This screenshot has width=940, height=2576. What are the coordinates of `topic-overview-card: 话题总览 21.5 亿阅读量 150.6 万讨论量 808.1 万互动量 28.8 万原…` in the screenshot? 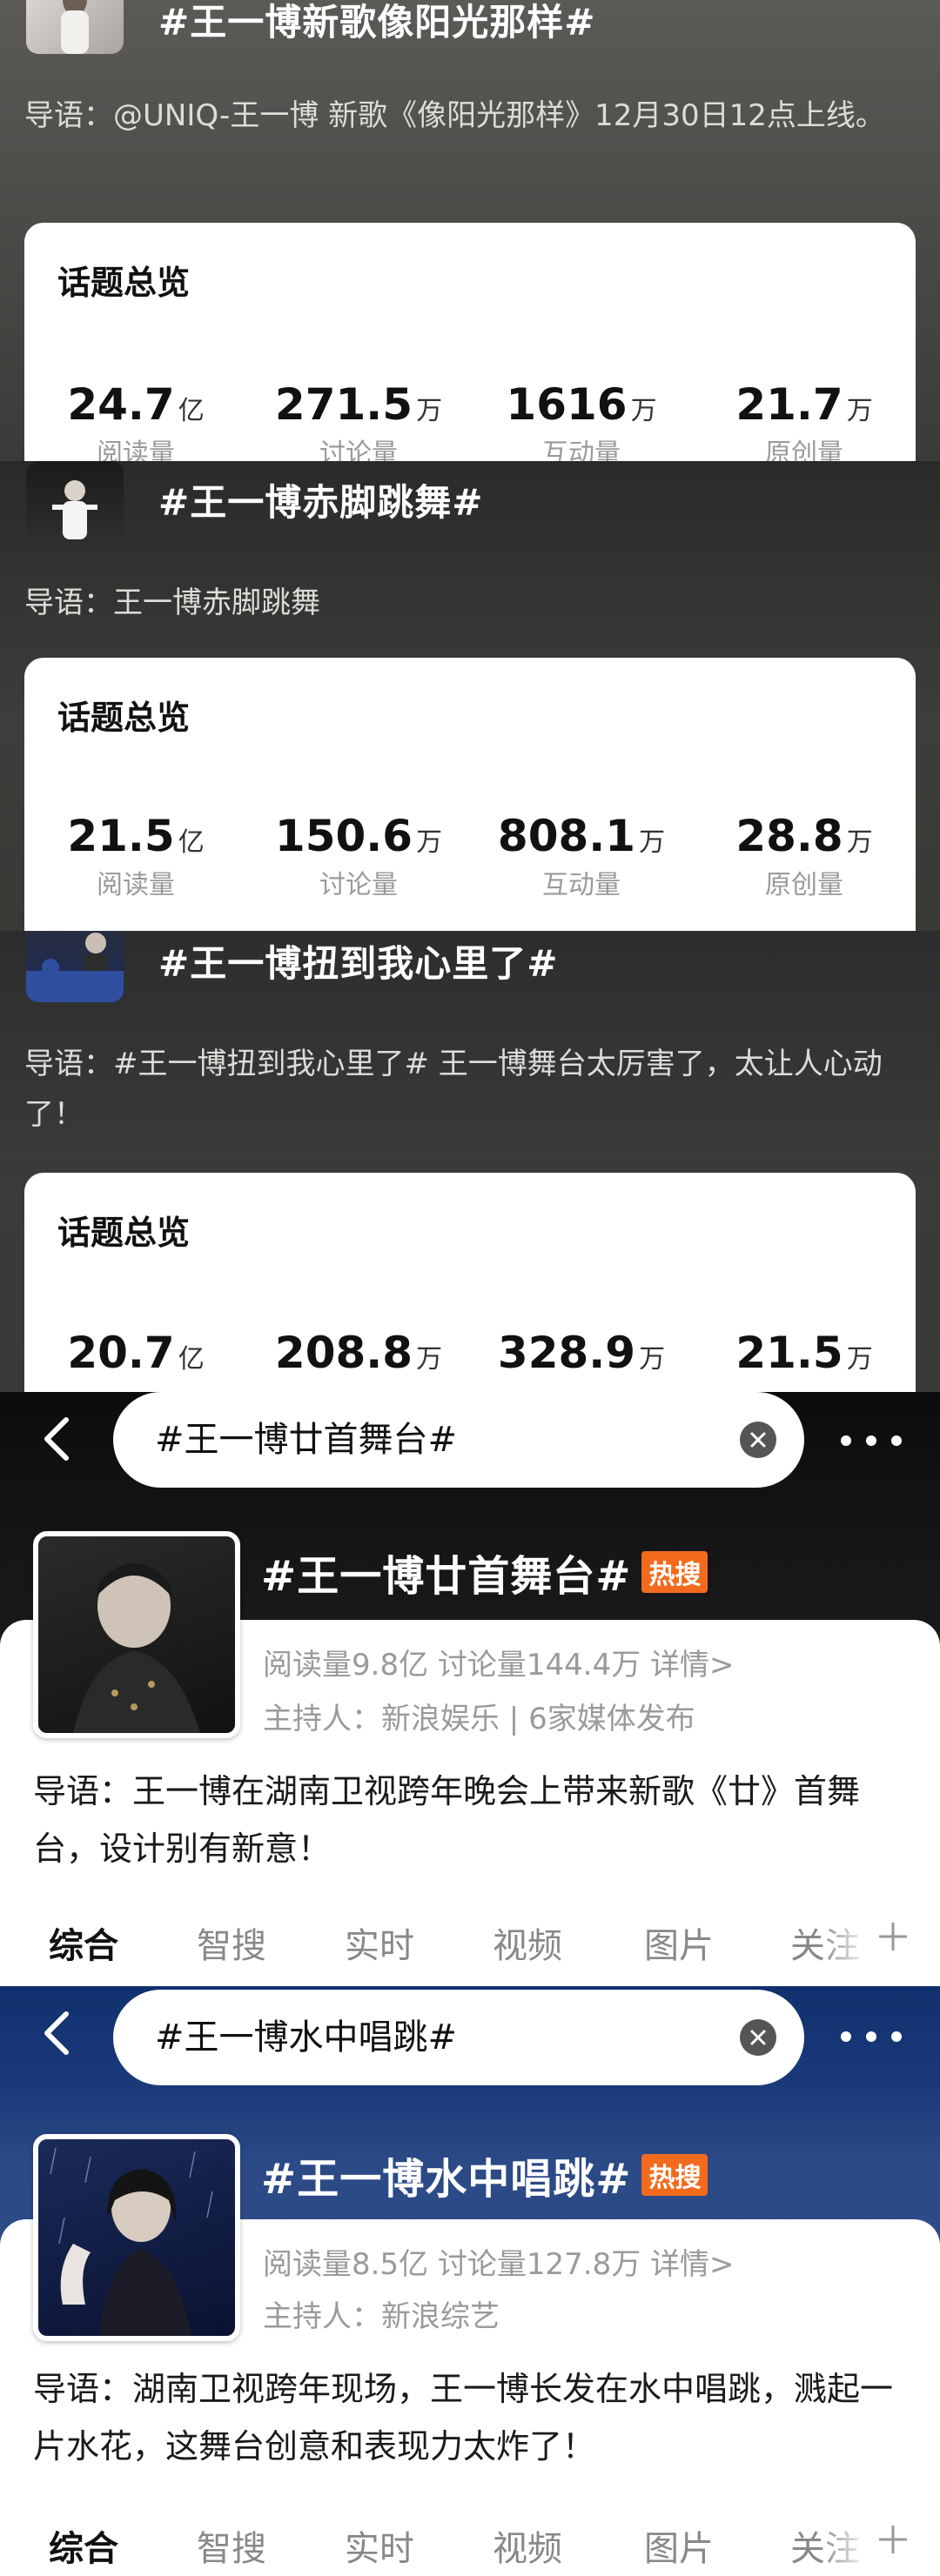 It's located at (470, 794).